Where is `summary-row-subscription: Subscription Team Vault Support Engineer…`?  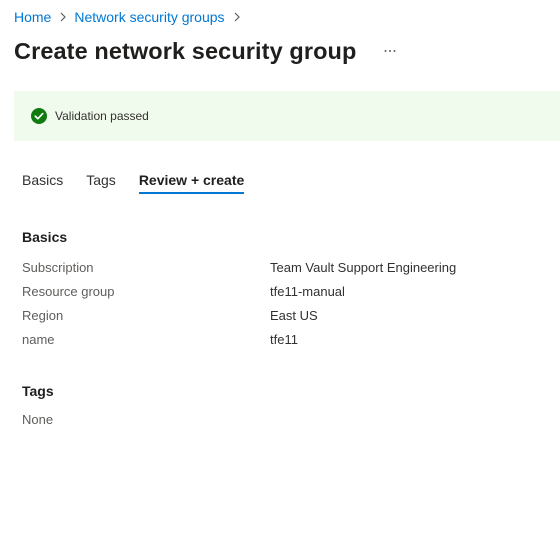 summary-row-subscription: Subscription Team Vault Support Engineer… is located at coordinates (282, 267).